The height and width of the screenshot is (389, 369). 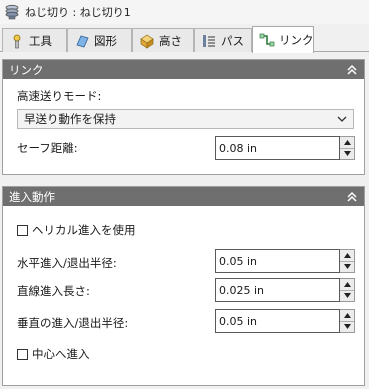 What do you see at coordinates (82, 41) in the screenshot?
I see `geometry-icon` at bounding box center [82, 41].